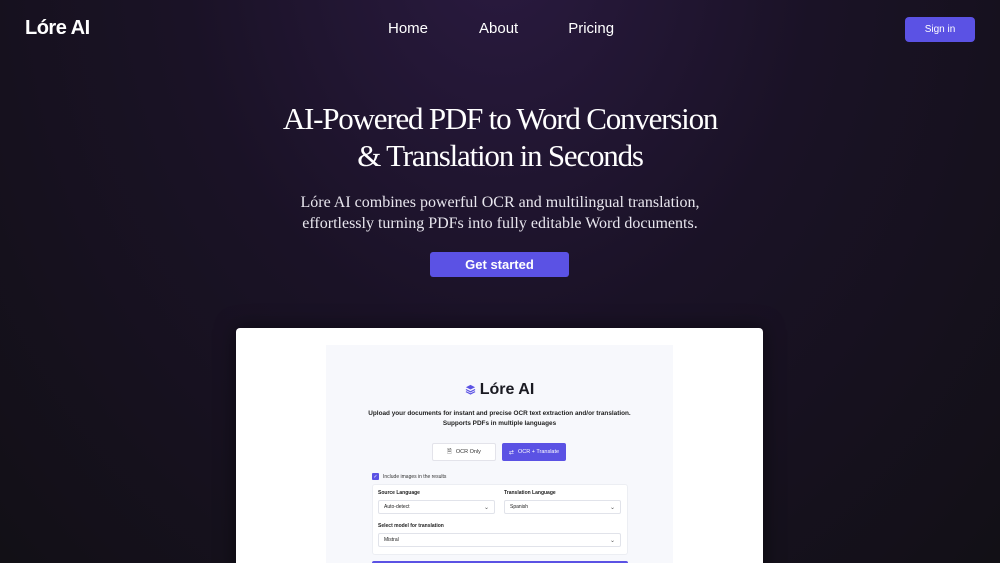 The image size is (1000, 563). I want to click on translation-language-select: Spanish ⌄, so click(562, 507).